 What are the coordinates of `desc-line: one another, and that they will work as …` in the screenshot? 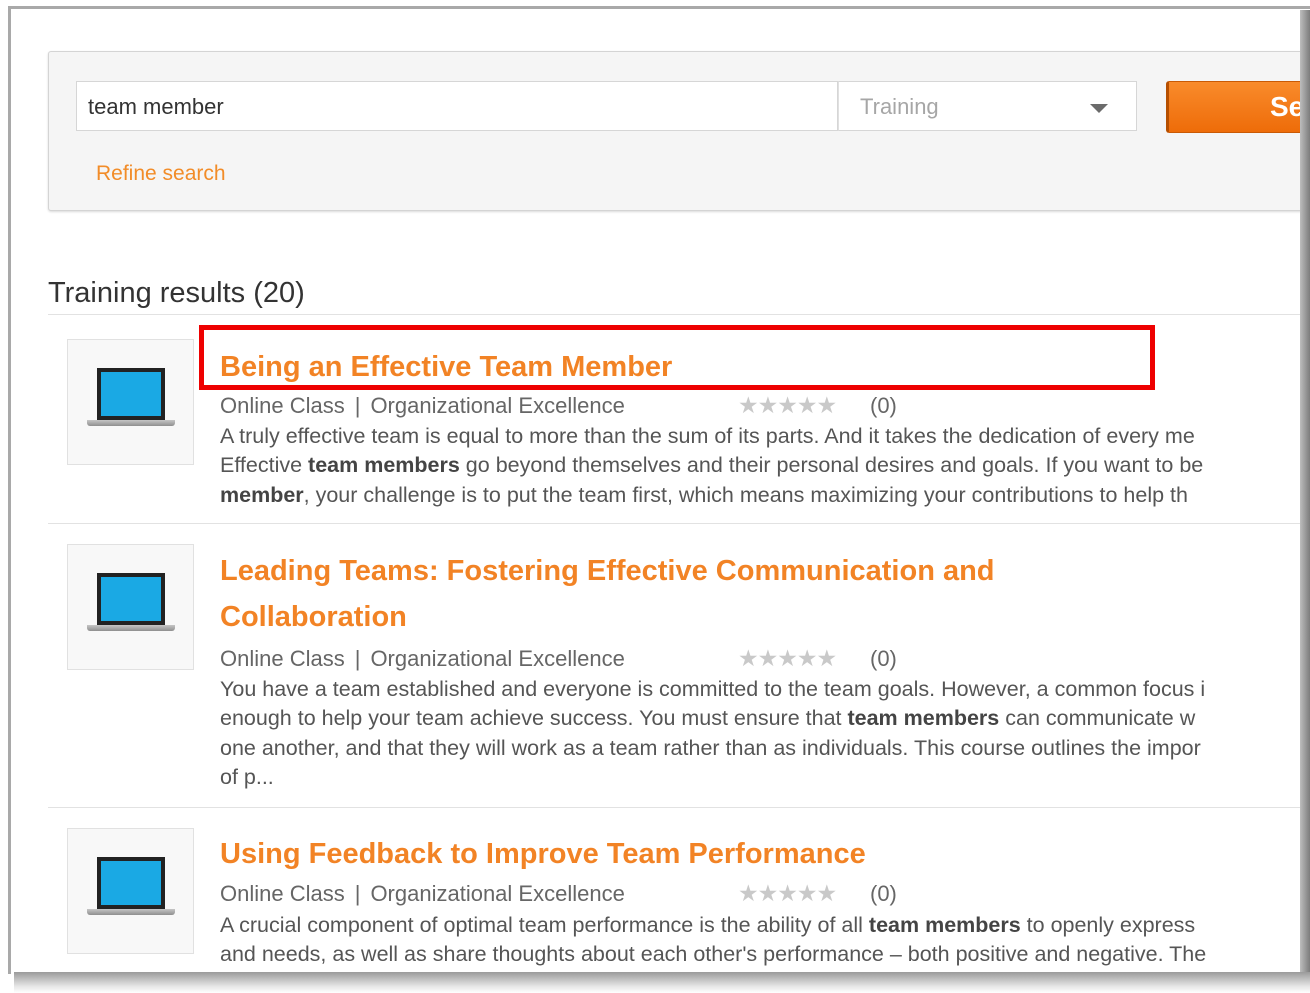 It's located at (710, 747).